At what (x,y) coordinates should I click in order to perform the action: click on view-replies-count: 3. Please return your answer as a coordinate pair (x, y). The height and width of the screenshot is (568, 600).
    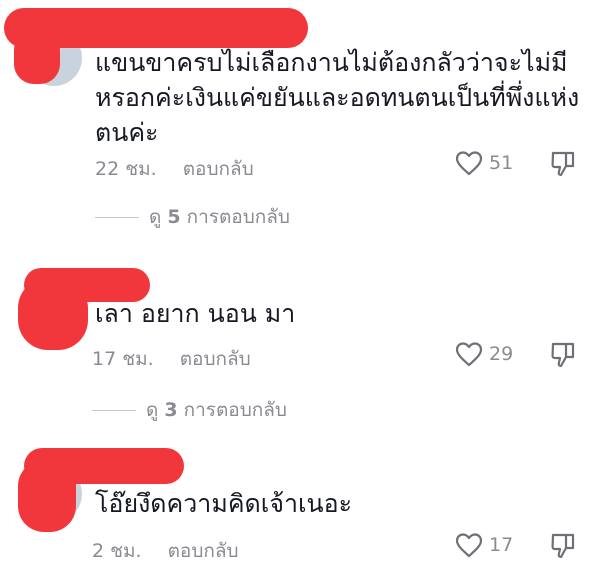
    Looking at the image, I should click on (171, 410).